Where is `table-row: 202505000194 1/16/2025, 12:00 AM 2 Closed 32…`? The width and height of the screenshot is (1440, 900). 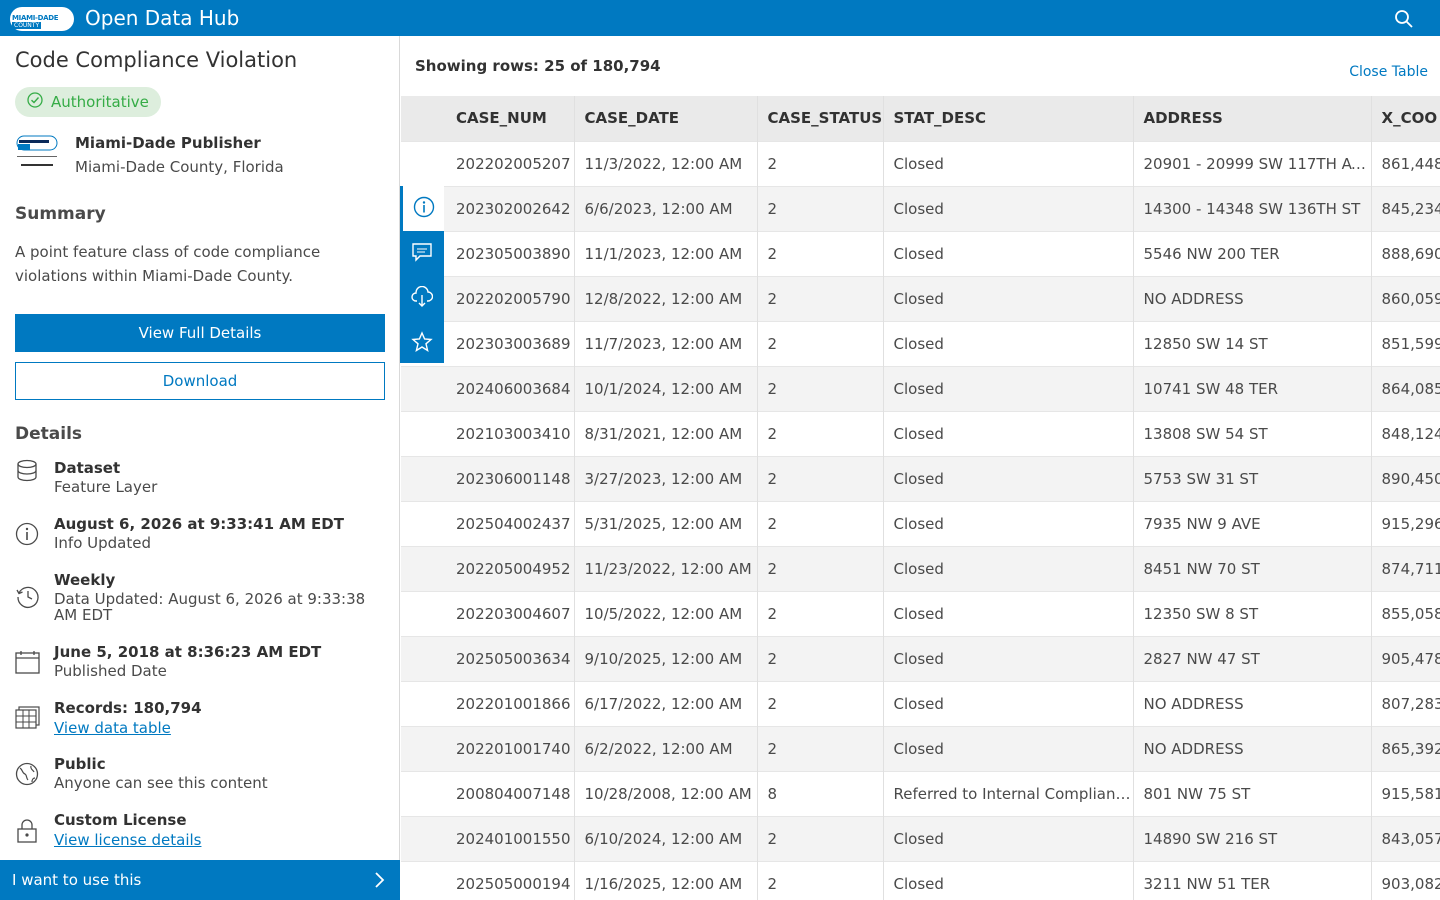 table-row: 202505000194 1/16/2025, 12:00 AM 2 Closed 32… is located at coordinates (920, 880).